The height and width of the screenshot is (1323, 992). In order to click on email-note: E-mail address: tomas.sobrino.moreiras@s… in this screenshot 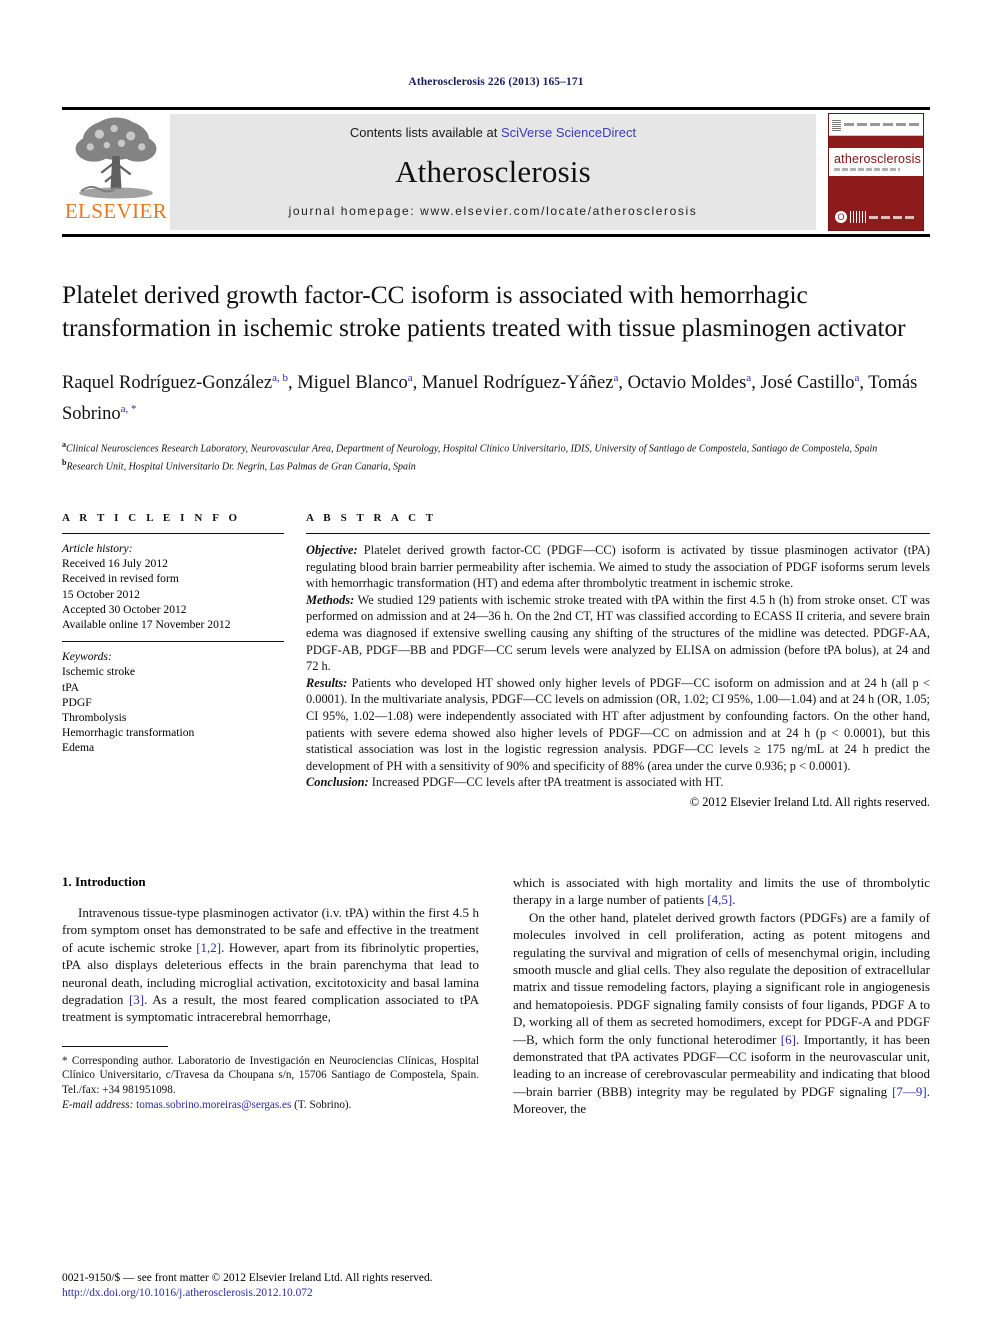, I will do `click(207, 1104)`.